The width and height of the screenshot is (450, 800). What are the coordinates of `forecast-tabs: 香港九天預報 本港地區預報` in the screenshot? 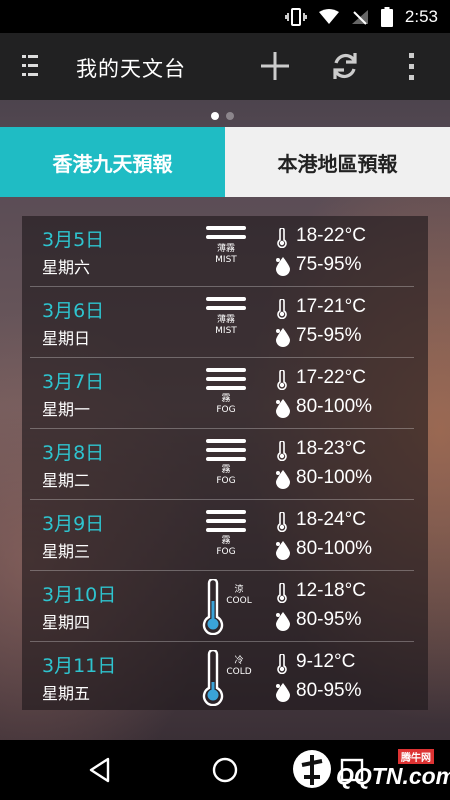 It's located at (225, 162).